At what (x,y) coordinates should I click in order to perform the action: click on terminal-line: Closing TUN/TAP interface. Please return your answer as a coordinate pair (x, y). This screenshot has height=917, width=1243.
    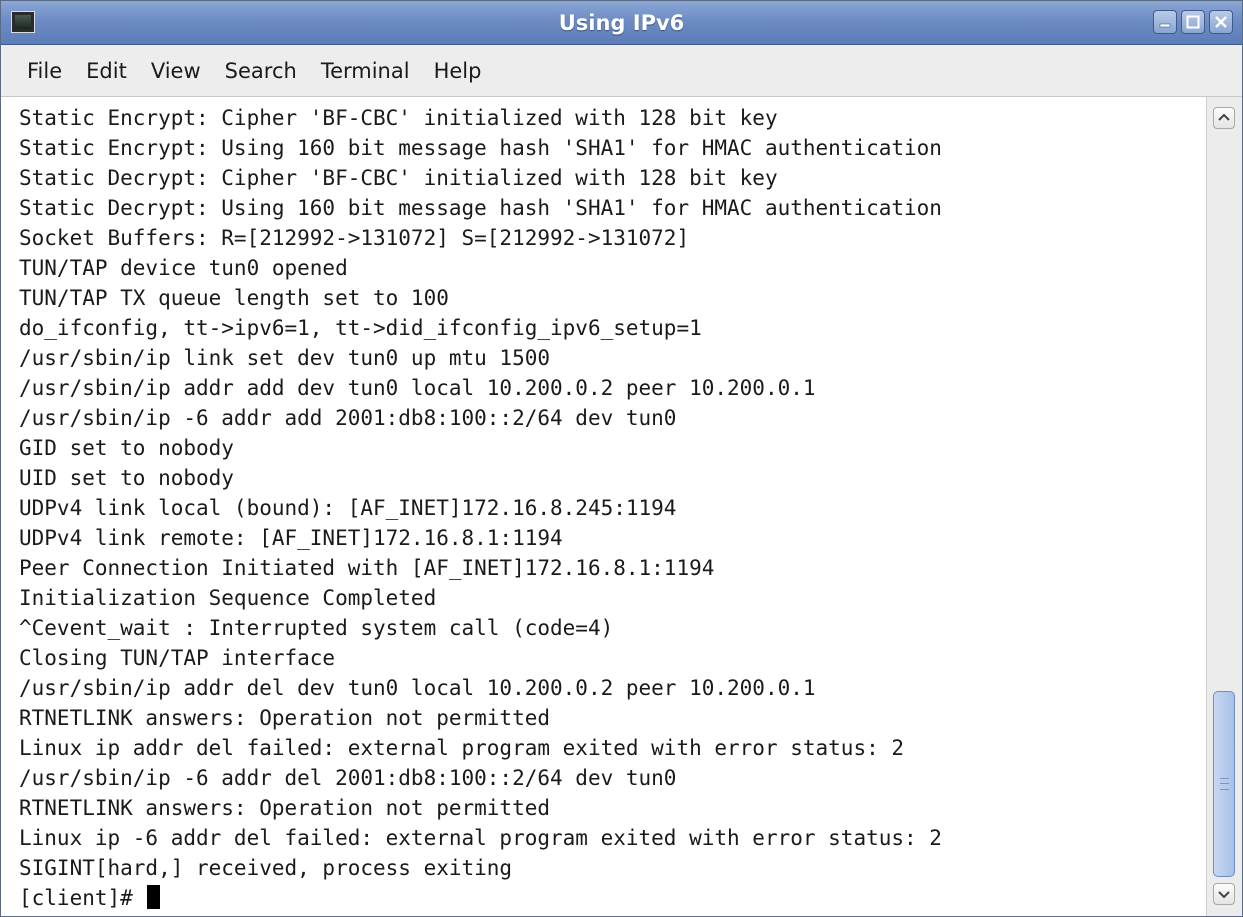
    Looking at the image, I should click on (177, 658).